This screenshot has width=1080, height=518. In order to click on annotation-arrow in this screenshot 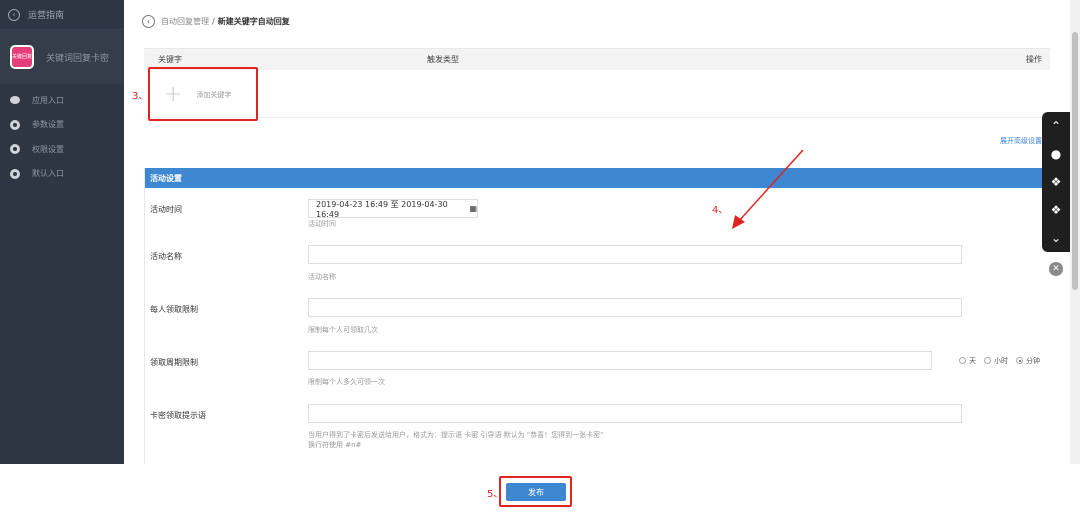, I will do `click(768, 189)`.